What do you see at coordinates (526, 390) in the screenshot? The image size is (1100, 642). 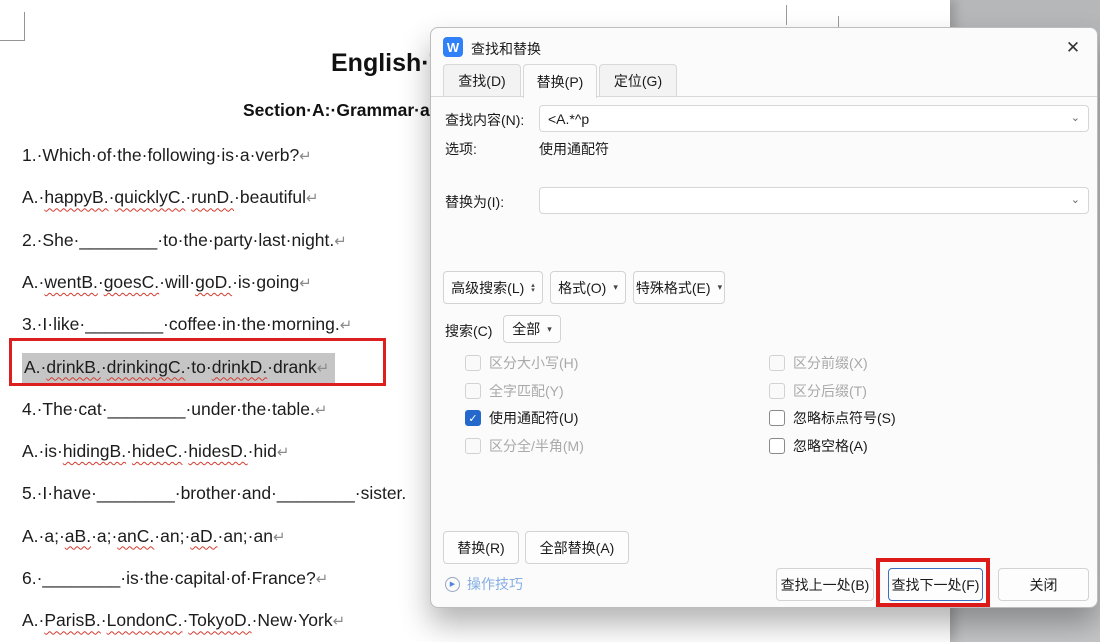 I see `checkbox-label: 全字匹配(Y)` at bounding box center [526, 390].